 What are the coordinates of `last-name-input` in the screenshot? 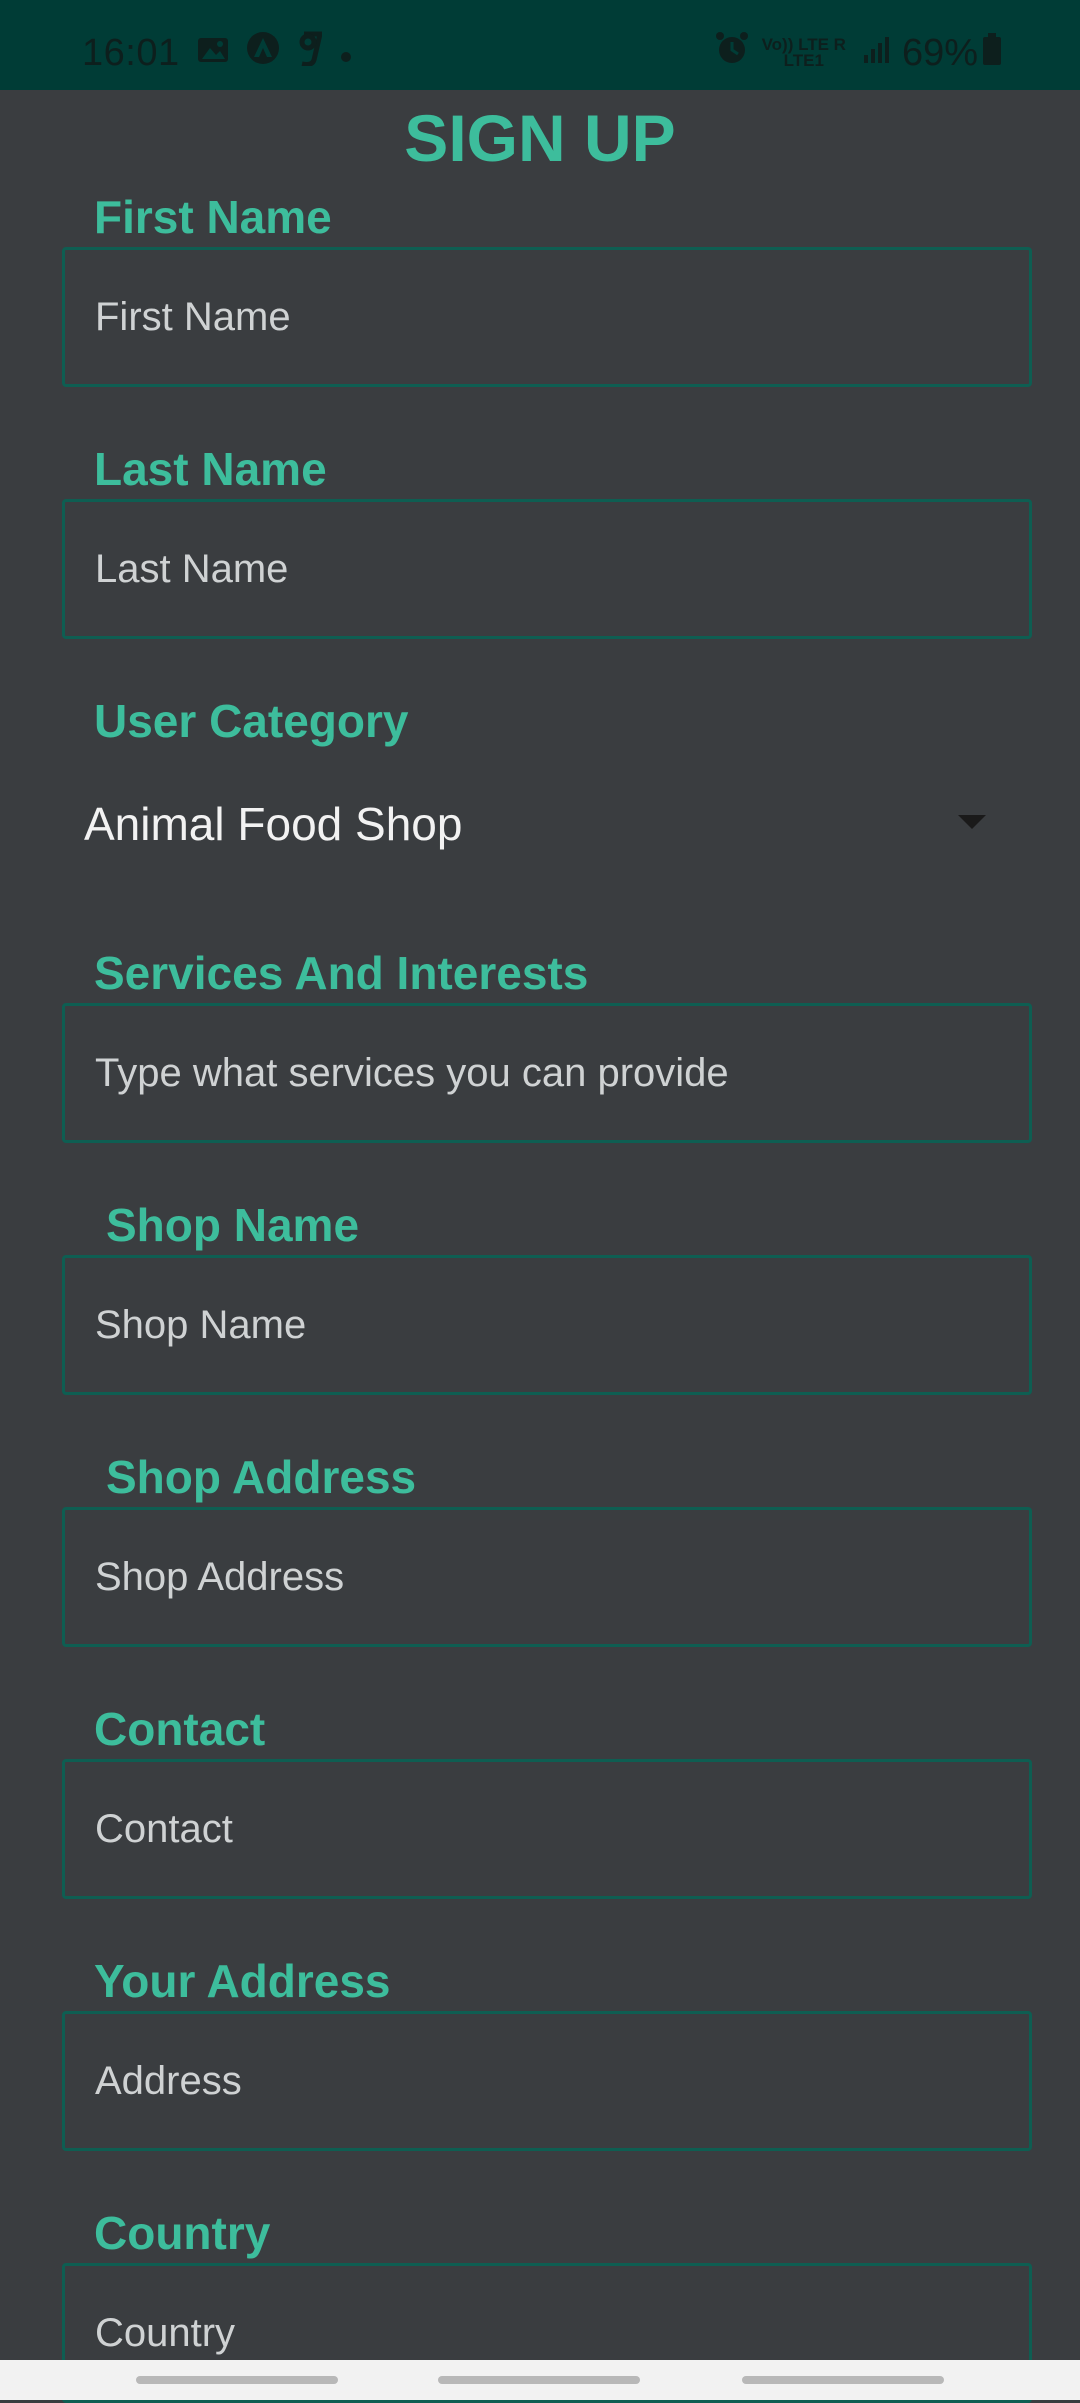 It's located at (547, 569).